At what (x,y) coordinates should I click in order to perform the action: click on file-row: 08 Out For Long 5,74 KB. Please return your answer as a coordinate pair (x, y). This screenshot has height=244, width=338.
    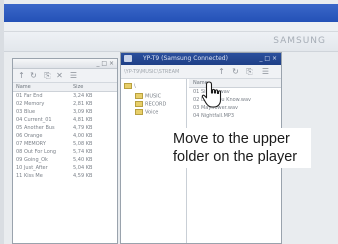
    Looking at the image, I should click on (65, 152).